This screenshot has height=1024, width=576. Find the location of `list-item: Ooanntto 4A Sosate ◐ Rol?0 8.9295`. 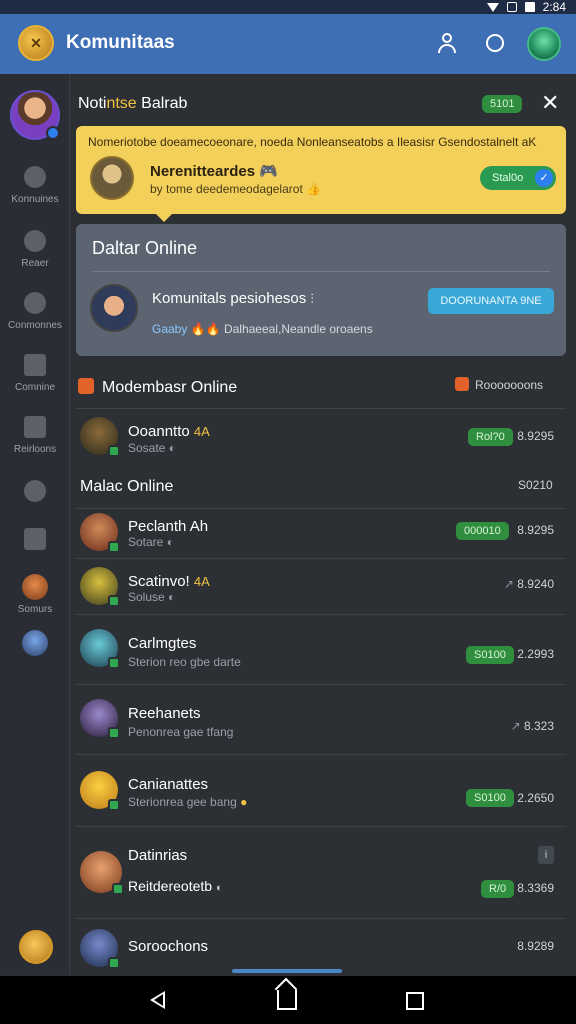

list-item: Ooanntto 4A Sosate ◐ Rol?0 8.9295 is located at coordinates (321, 436).